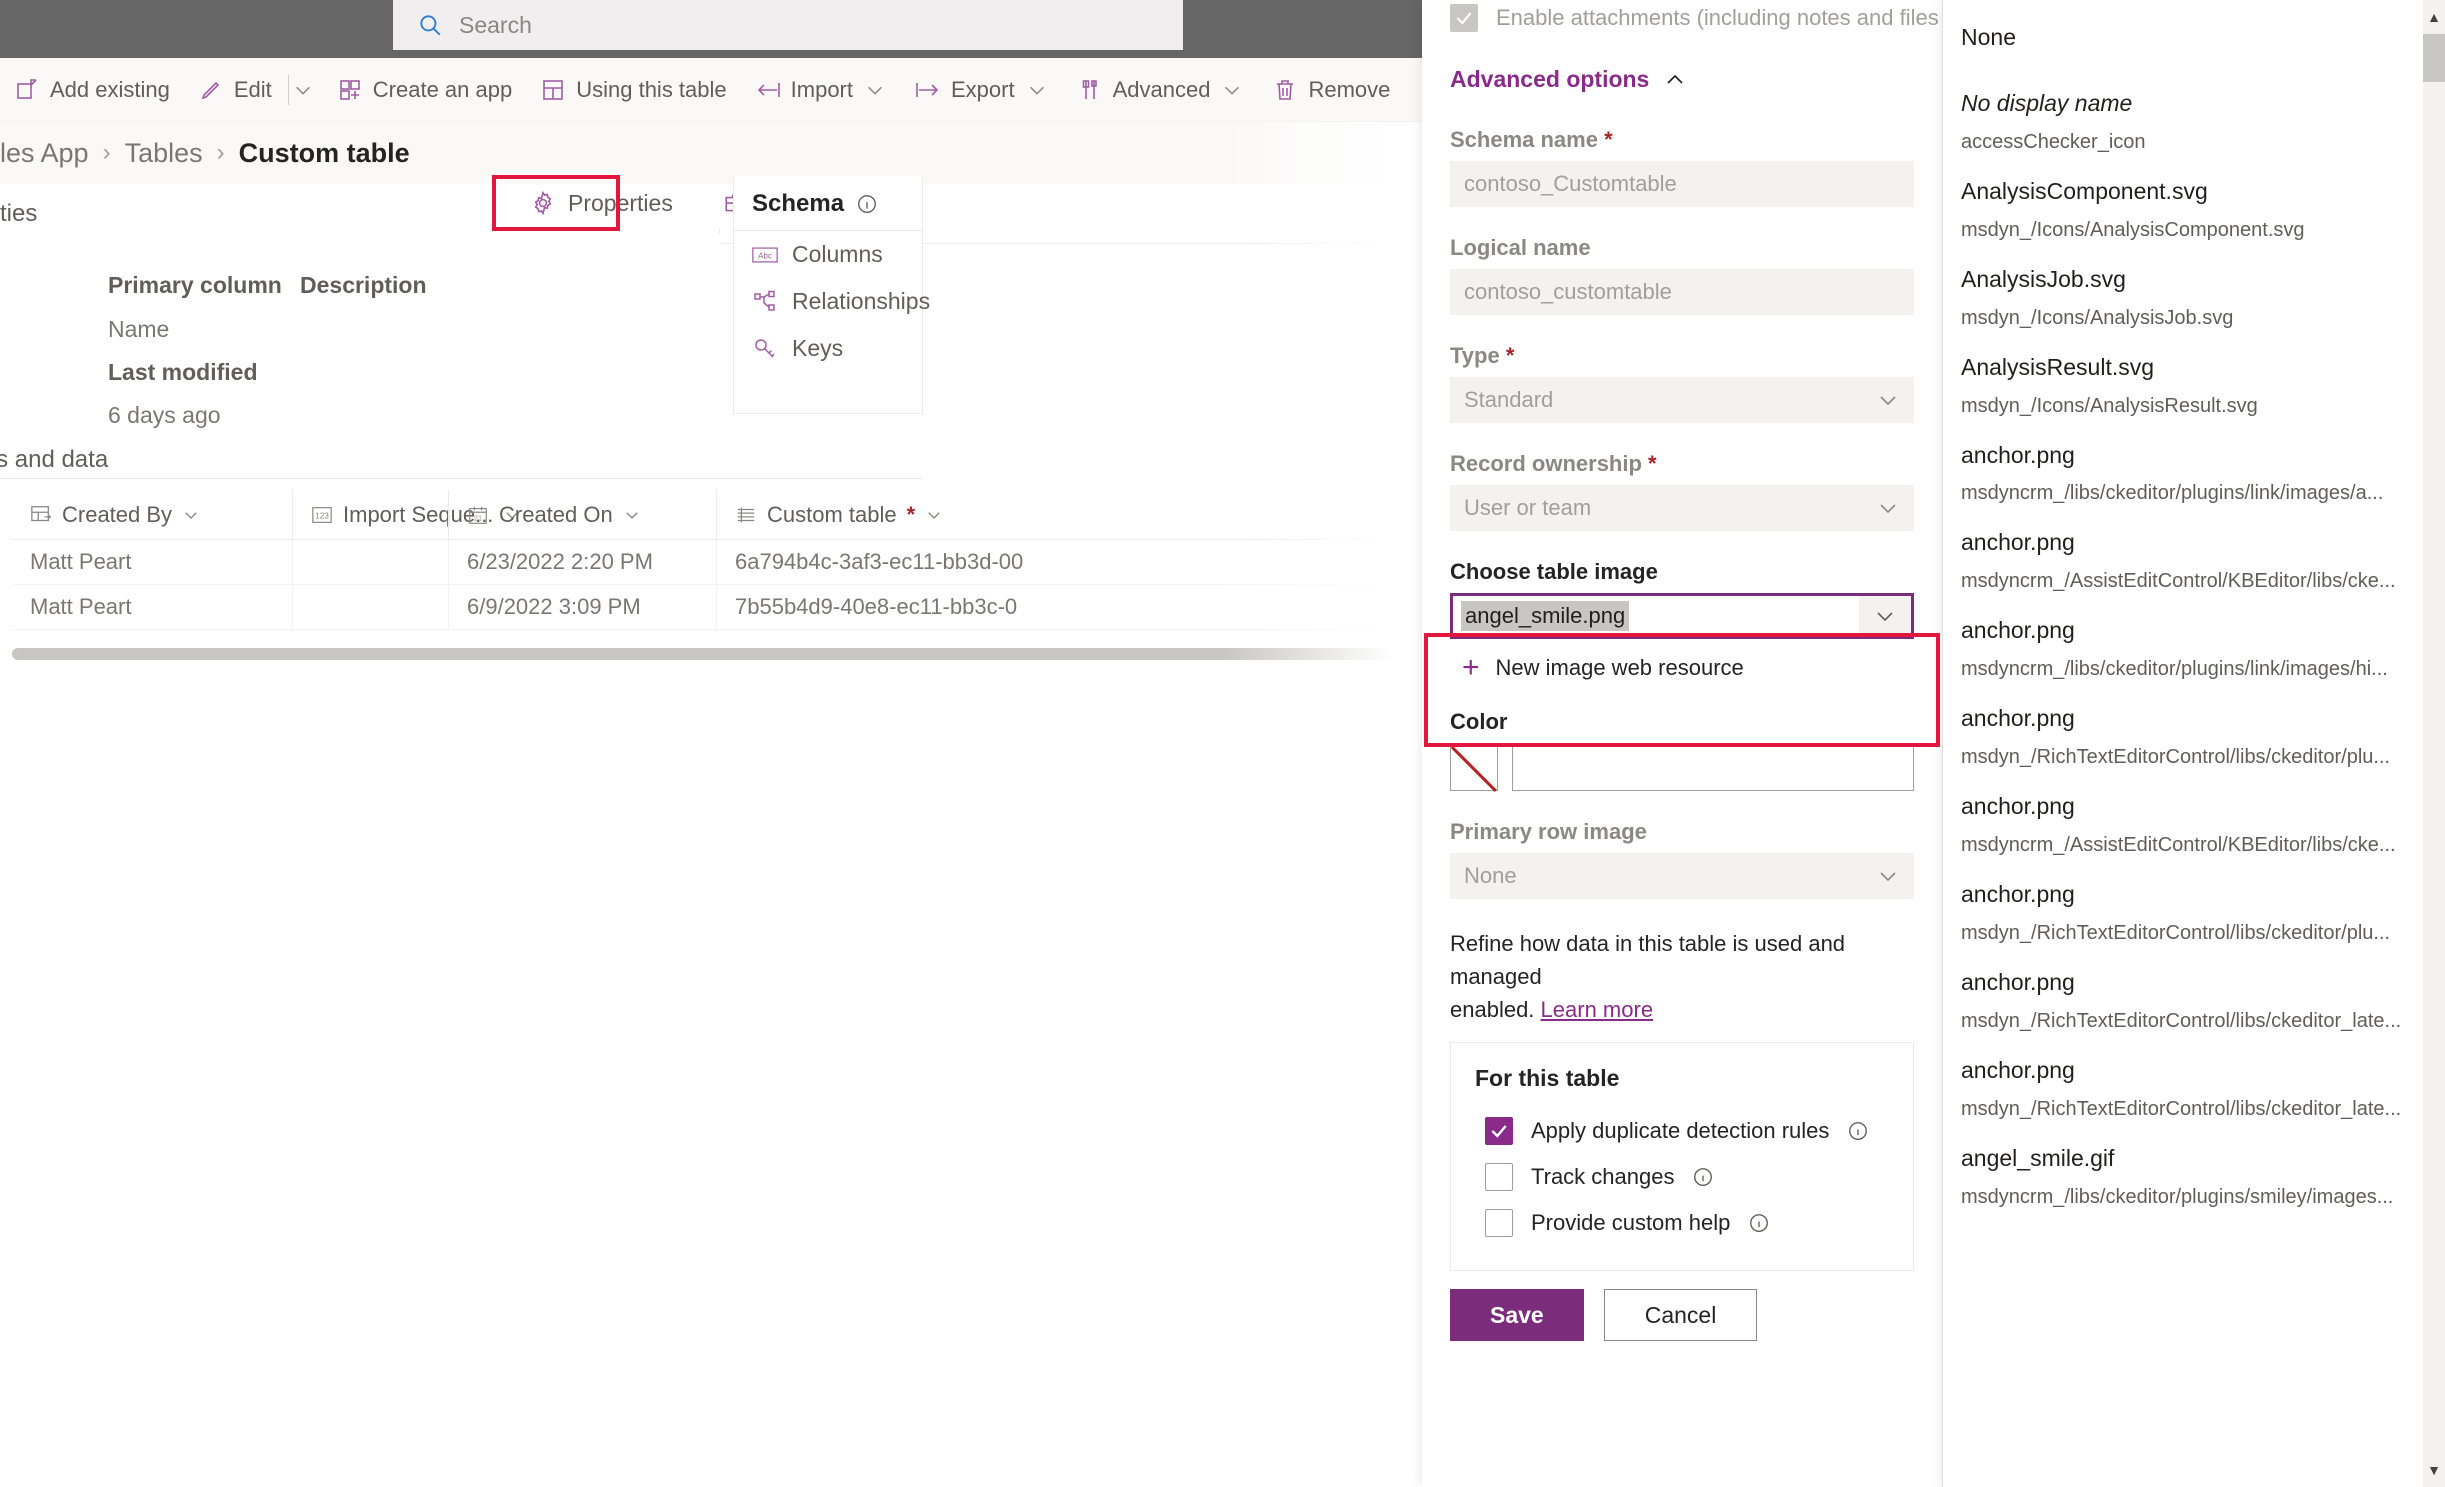  What do you see at coordinates (1631, 1222) in the screenshot?
I see `provide-custom-help-label: Provide custom help` at bounding box center [1631, 1222].